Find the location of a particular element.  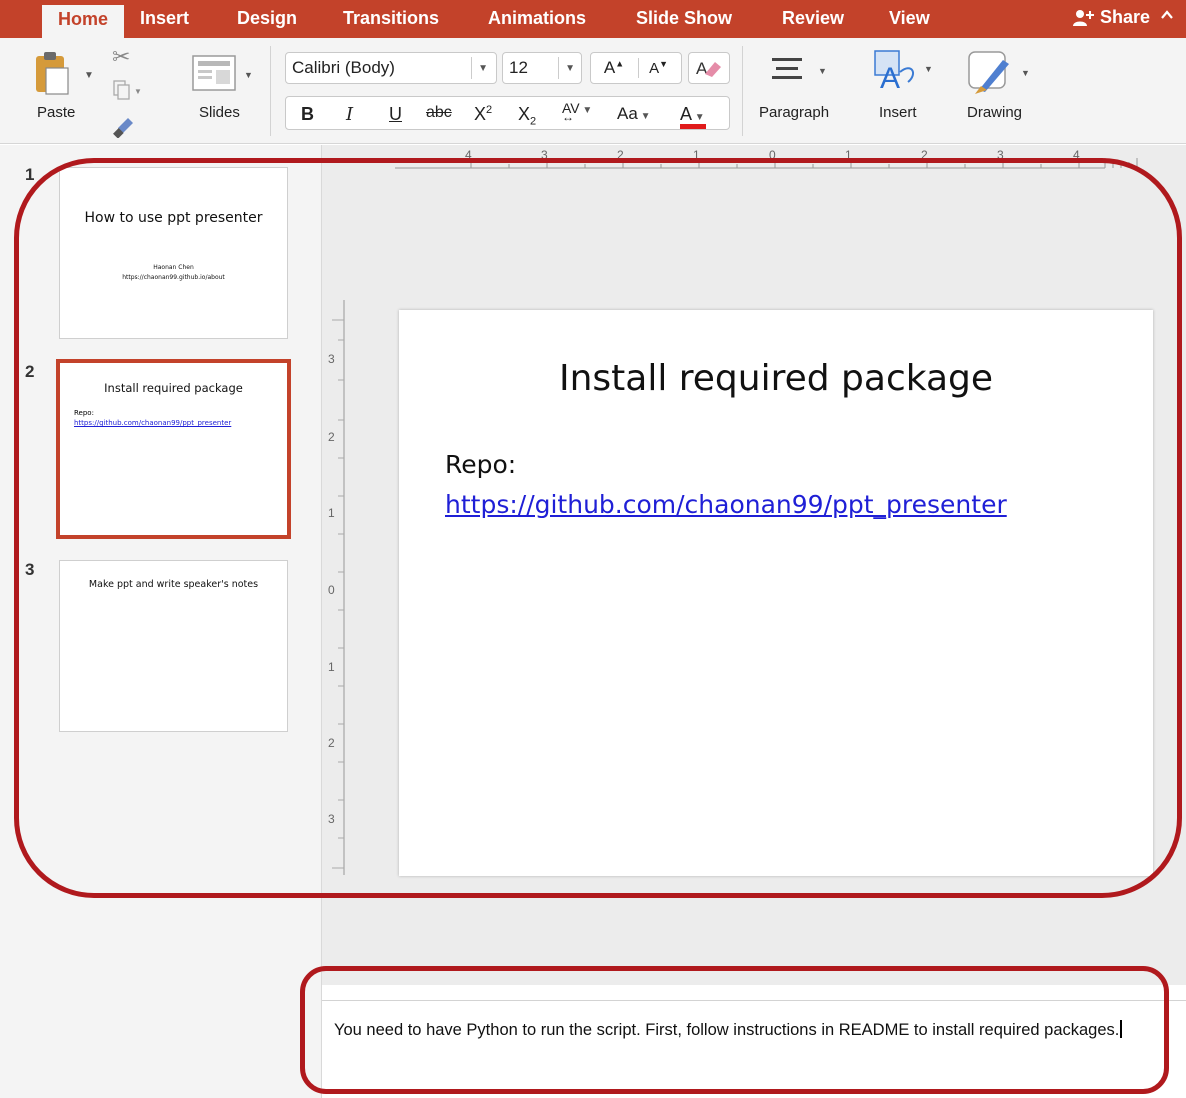

thumbnail-repo-label: Repo: is located at coordinates (84, 413).